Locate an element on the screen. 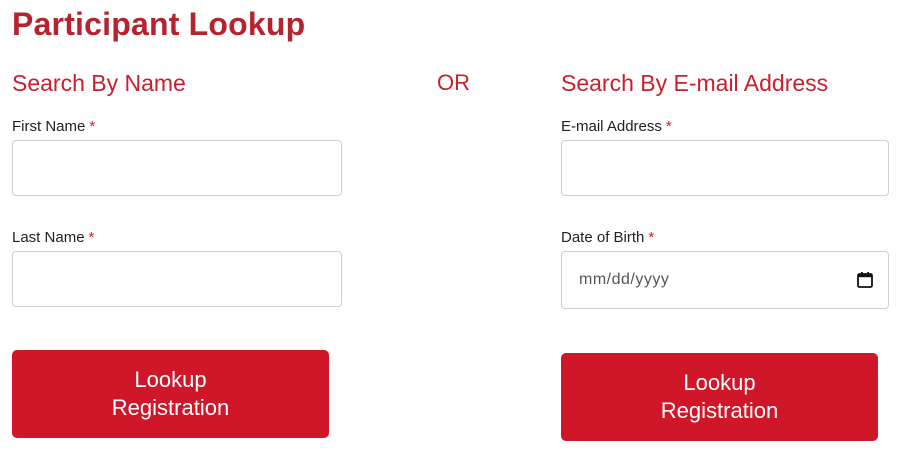 This screenshot has width=900, height=472. first-name-input is located at coordinates (177, 168).